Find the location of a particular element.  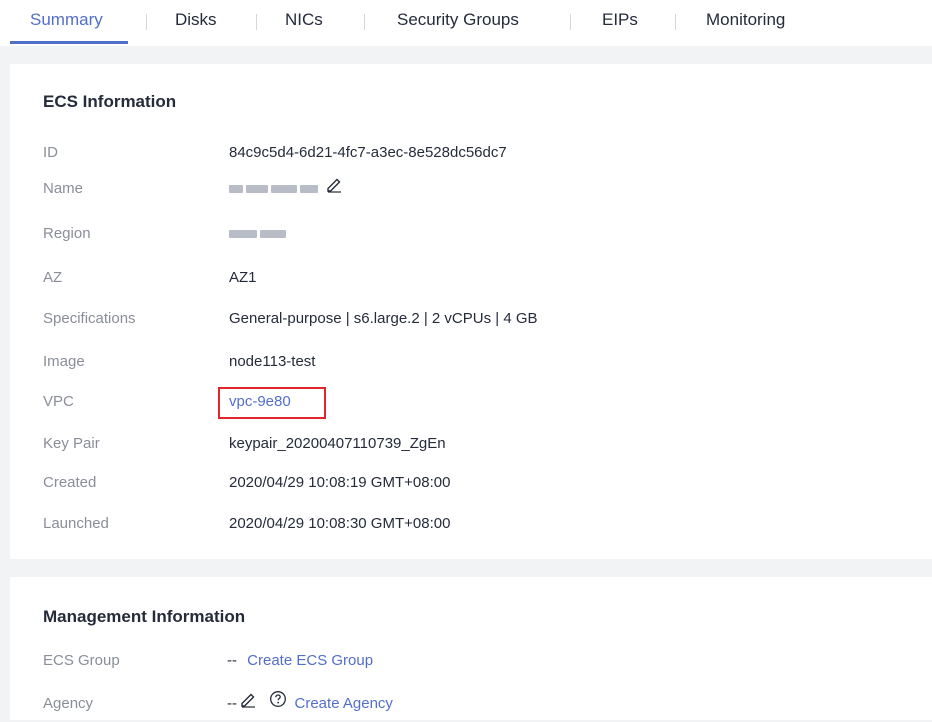

create-ecs-group-link: Create ECS Group is located at coordinates (310, 660).